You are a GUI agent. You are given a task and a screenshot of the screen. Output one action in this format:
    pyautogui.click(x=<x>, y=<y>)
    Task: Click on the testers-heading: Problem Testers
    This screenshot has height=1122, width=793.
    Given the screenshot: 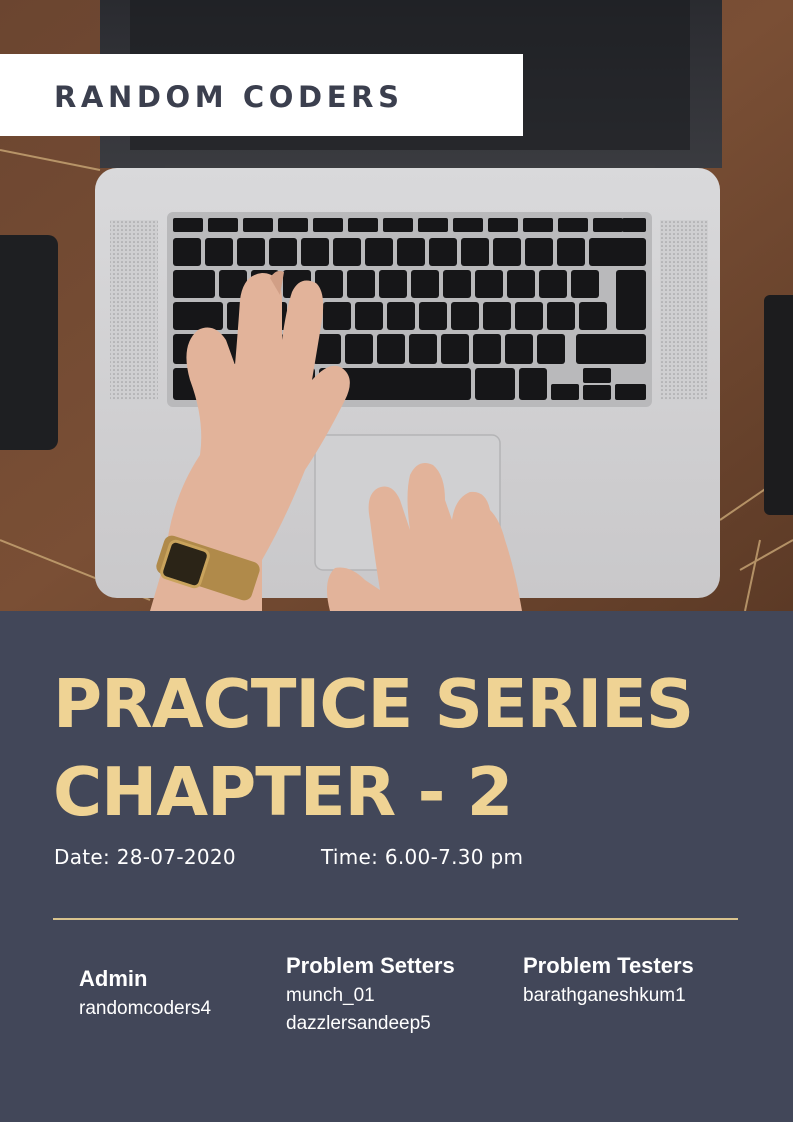 What is the action you would take?
    pyautogui.click(x=608, y=965)
    